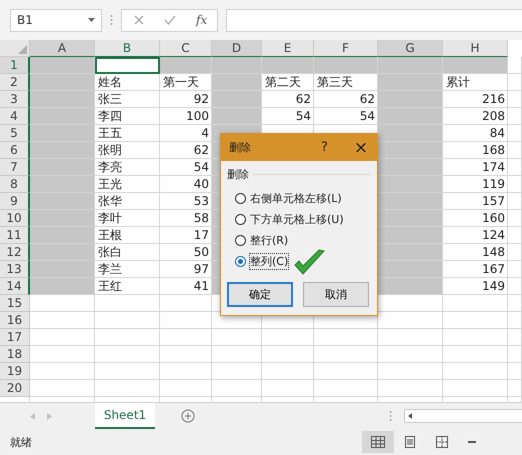  Describe the element at coordinates (297, 219) in the screenshot. I see `radio-label: 下方单元格上移(U)` at that location.